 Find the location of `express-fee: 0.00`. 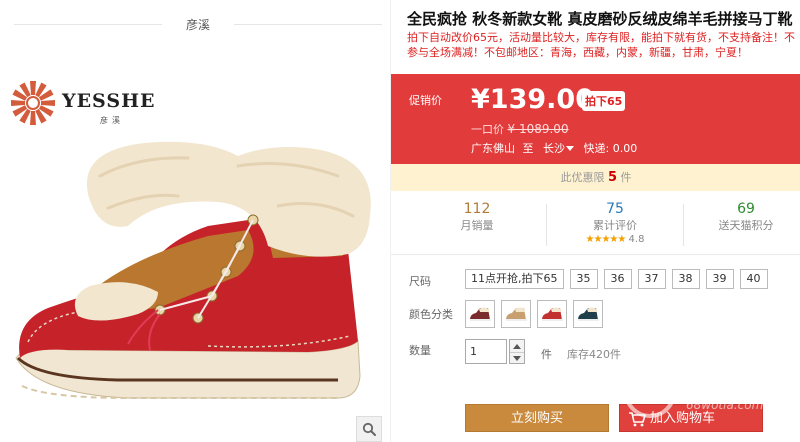

express-fee: 0.00 is located at coordinates (625, 148).